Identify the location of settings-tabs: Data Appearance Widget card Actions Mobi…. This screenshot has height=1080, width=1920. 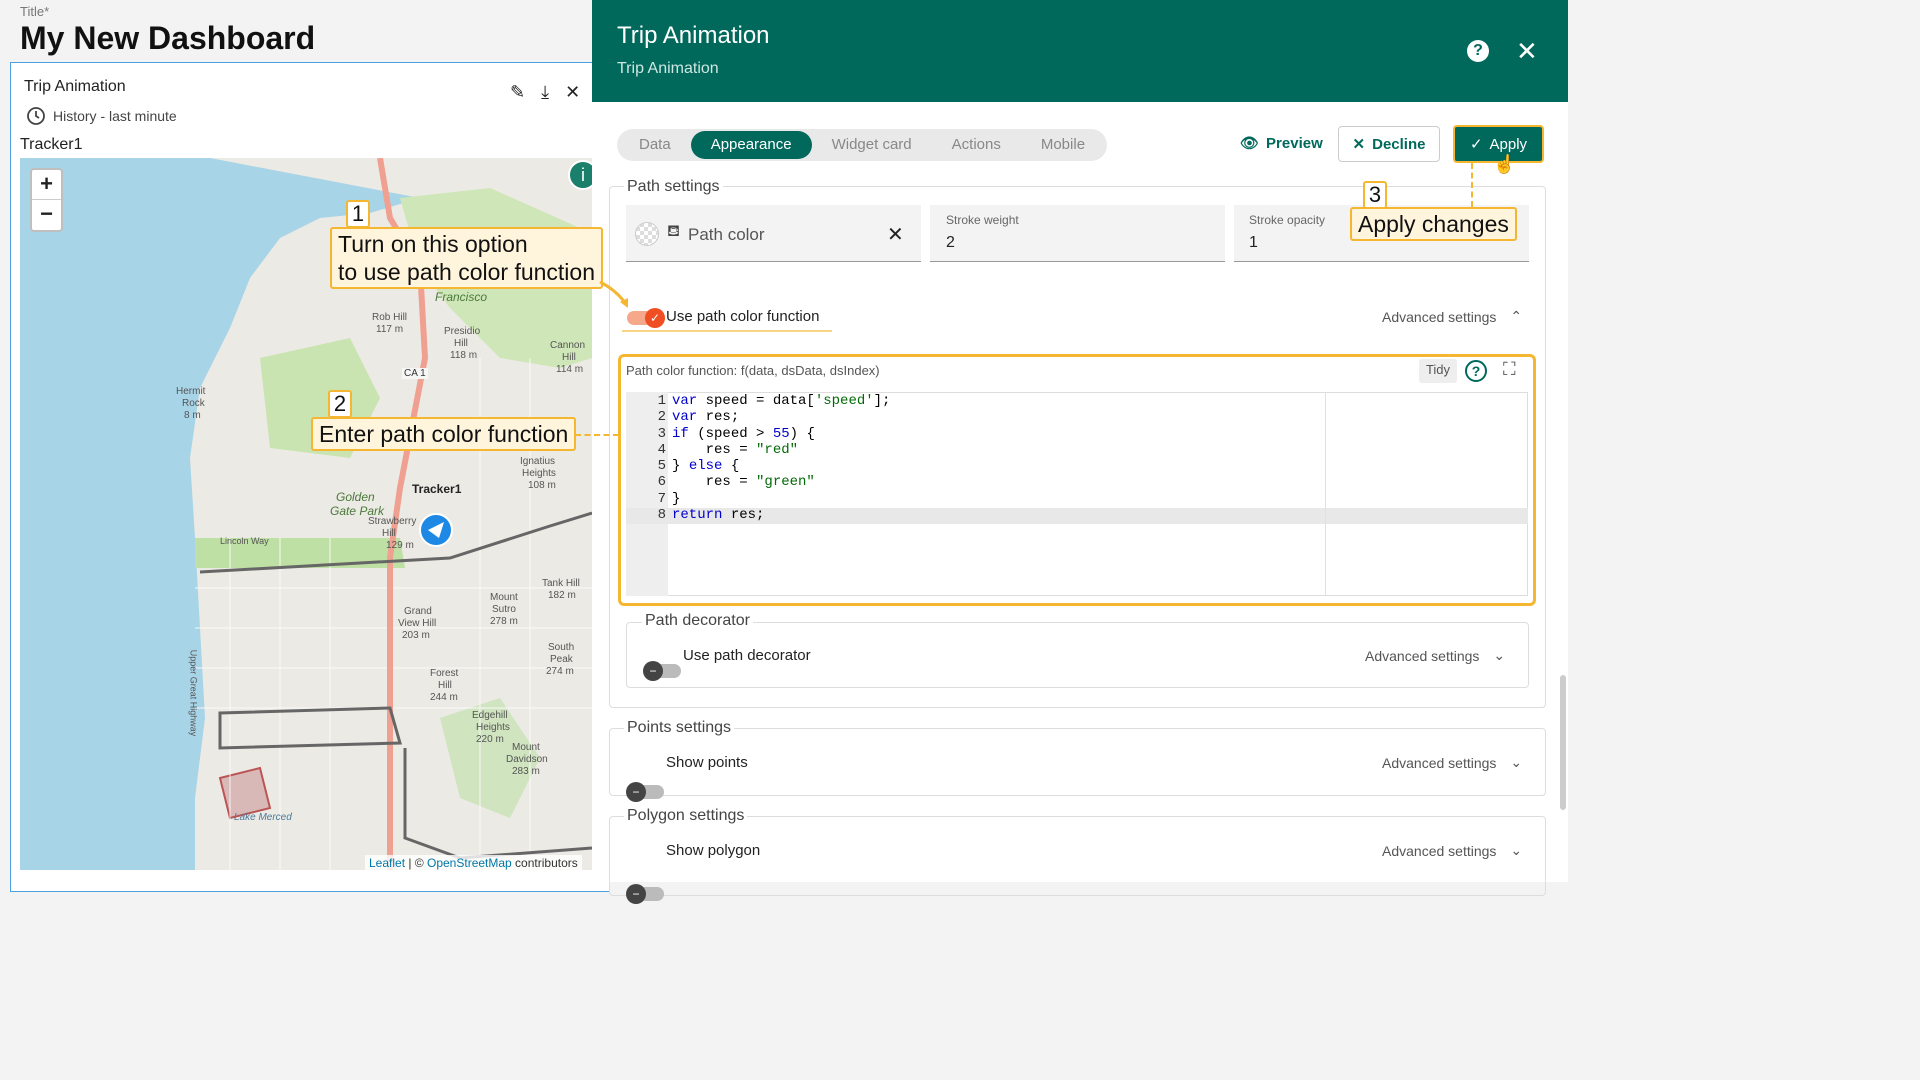
(862, 145).